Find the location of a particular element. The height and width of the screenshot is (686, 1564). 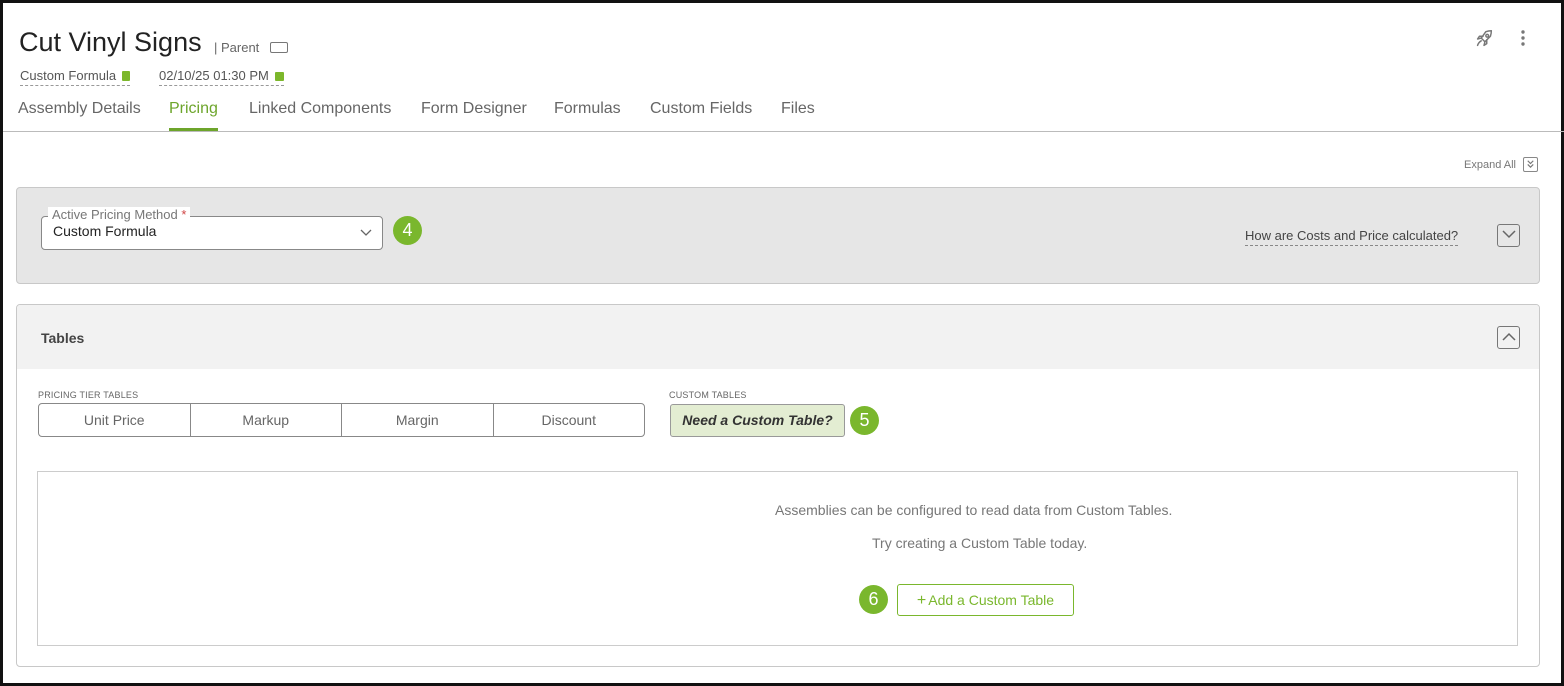

calculator-icon is located at coordinates (126, 76).